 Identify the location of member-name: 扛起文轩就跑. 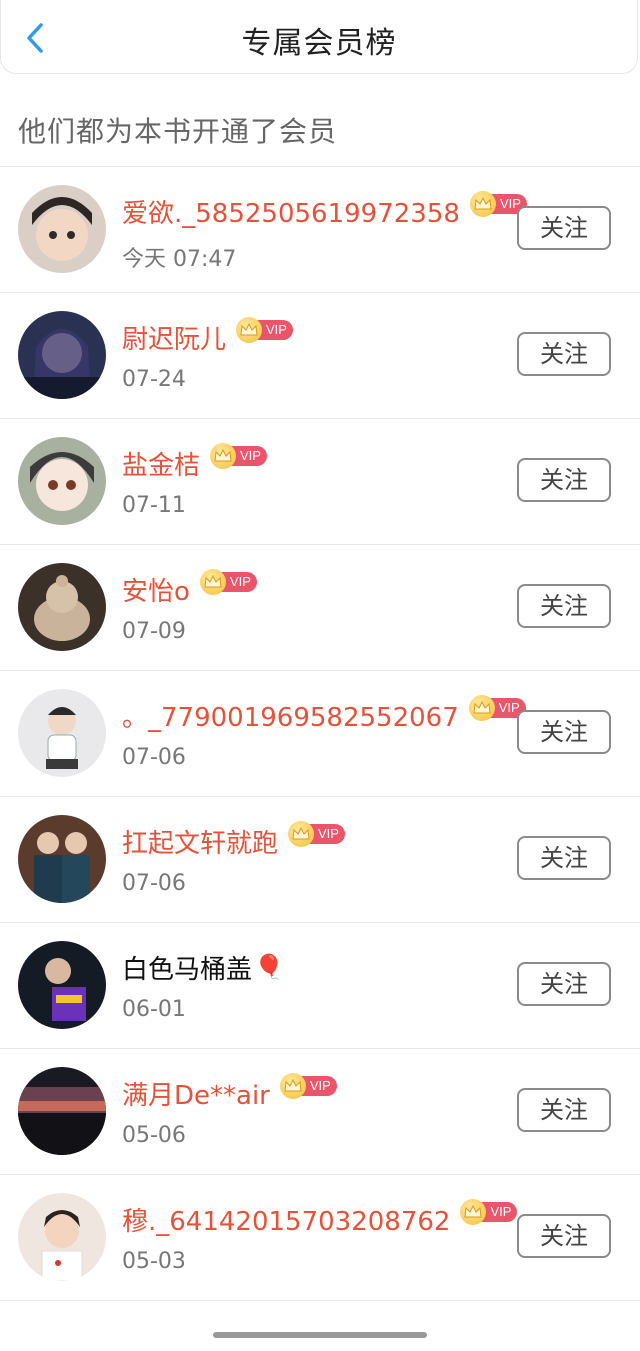
(200, 841).